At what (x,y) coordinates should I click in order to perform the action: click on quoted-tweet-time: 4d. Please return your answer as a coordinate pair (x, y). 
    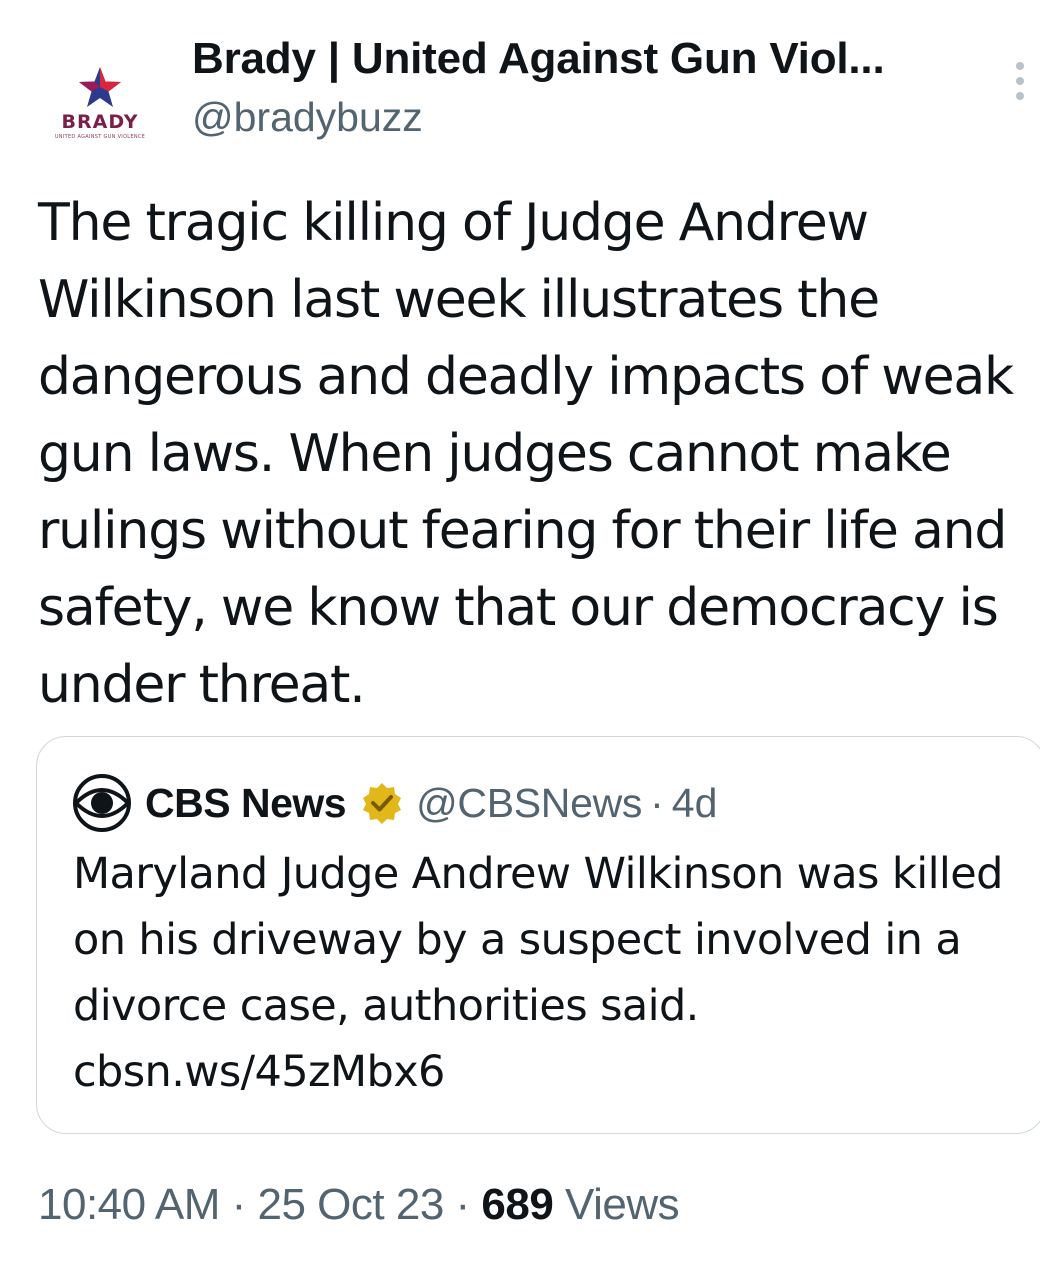
    Looking at the image, I should click on (695, 803).